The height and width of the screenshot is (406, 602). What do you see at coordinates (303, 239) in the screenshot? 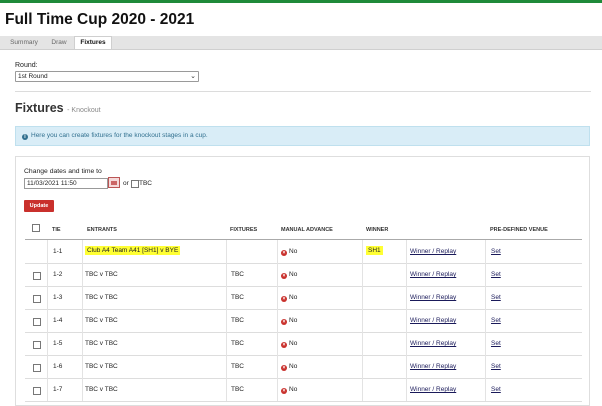
I see `header-divider` at bounding box center [303, 239].